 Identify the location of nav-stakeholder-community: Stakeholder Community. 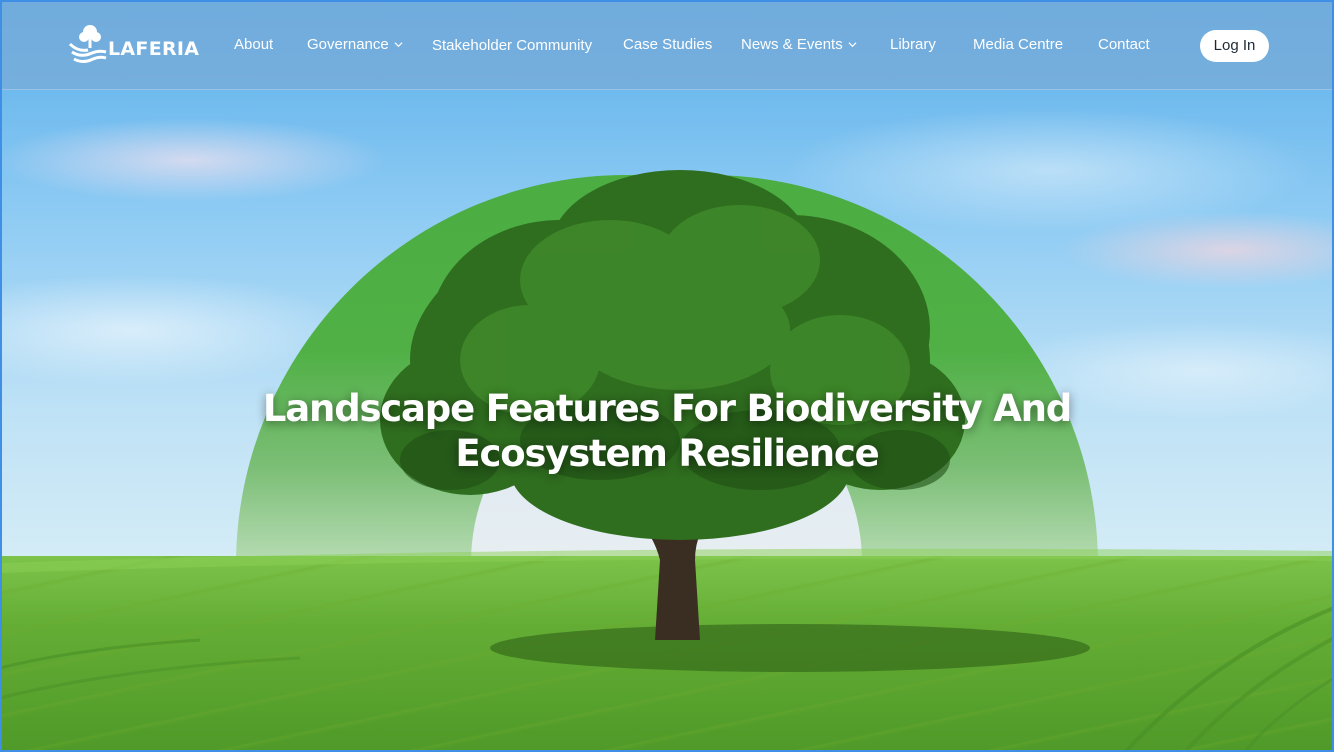
(512, 45).